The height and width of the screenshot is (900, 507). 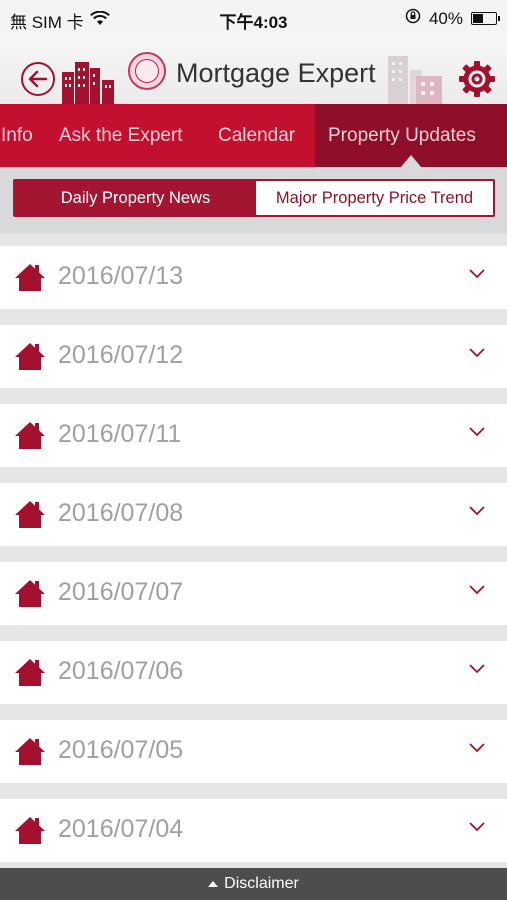 I want to click on list-item-date: 2016/07/13, so click(x=121, y=276).